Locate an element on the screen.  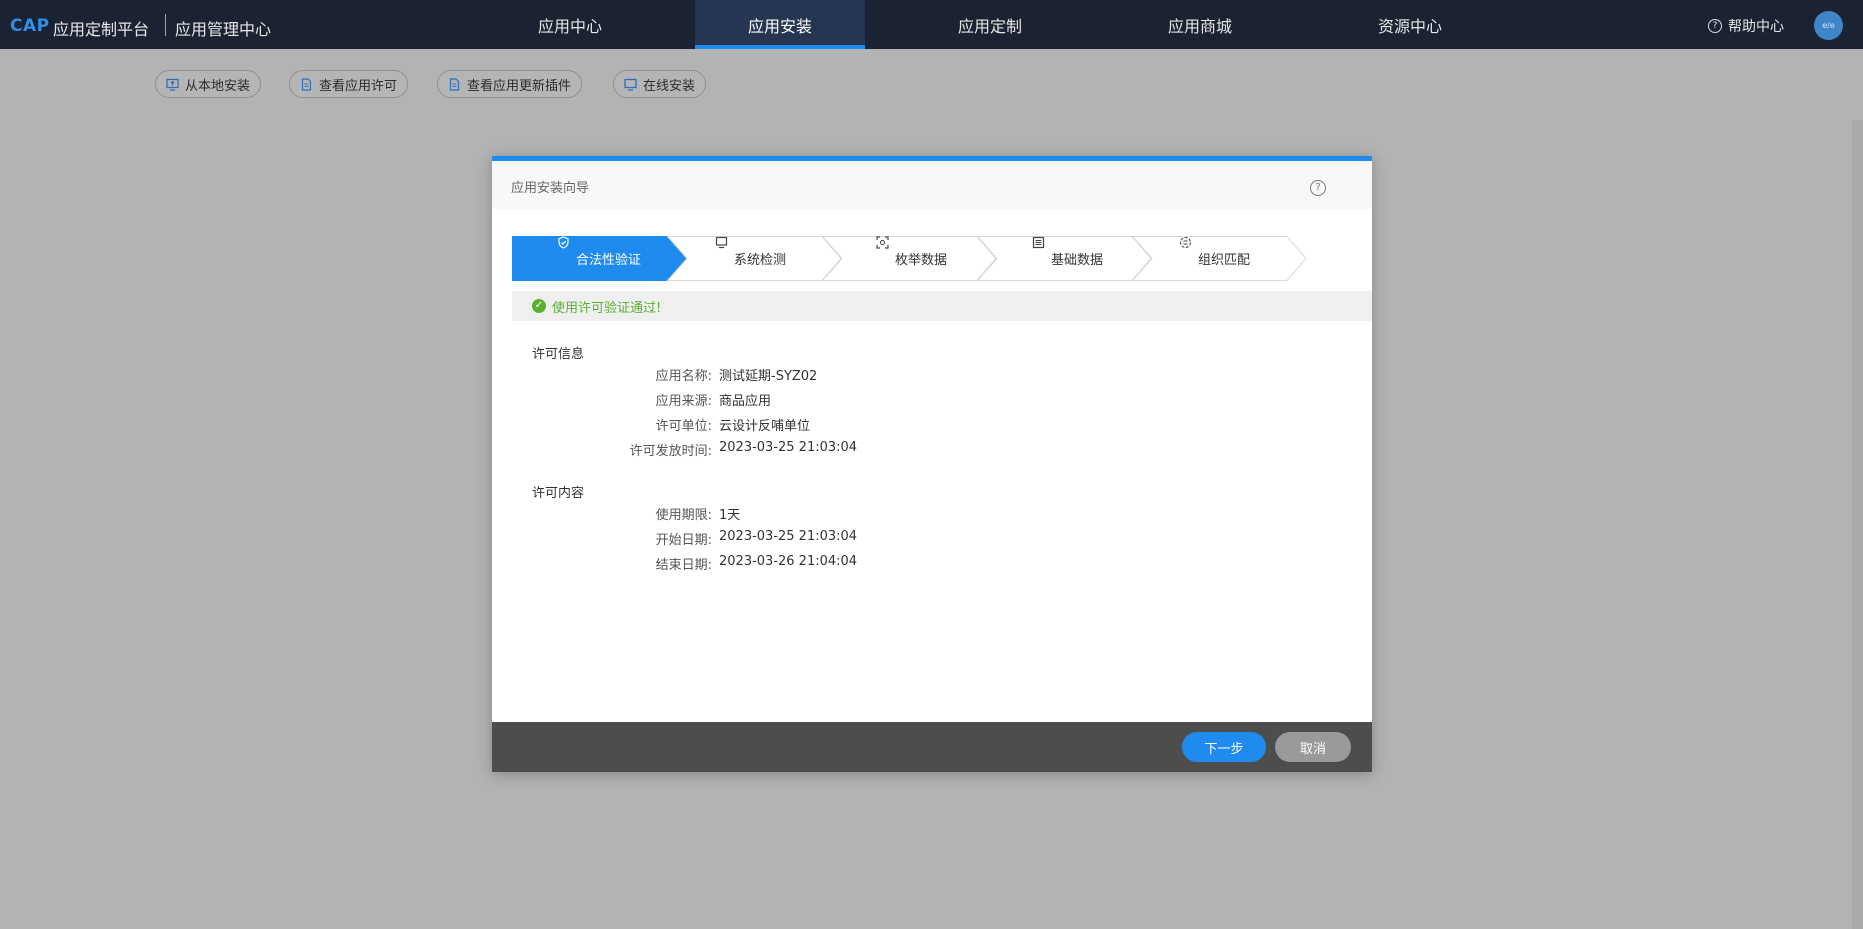
online-install-button: 在线安装 is located at coordinates (660, 84).